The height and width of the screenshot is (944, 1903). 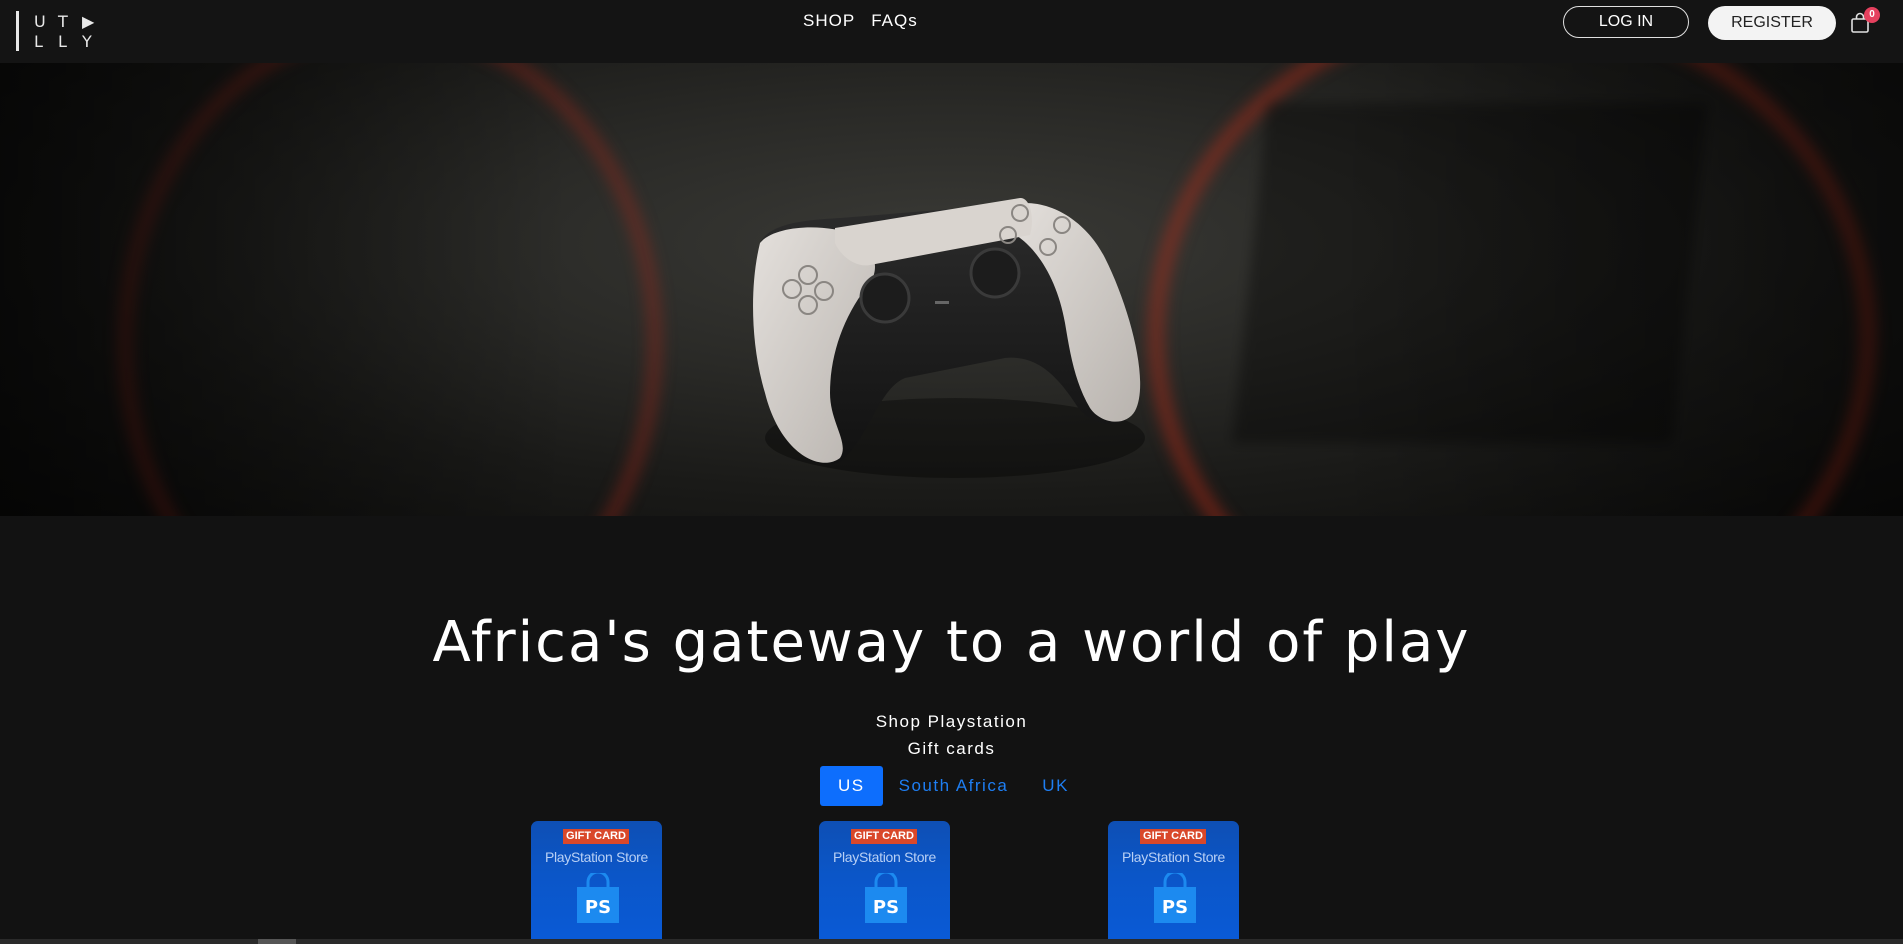 What do you see at coordinates (951, 748) in the screenshot?
I see `subtitle-line-2: Gift cards` at bounding box center [951, 748].